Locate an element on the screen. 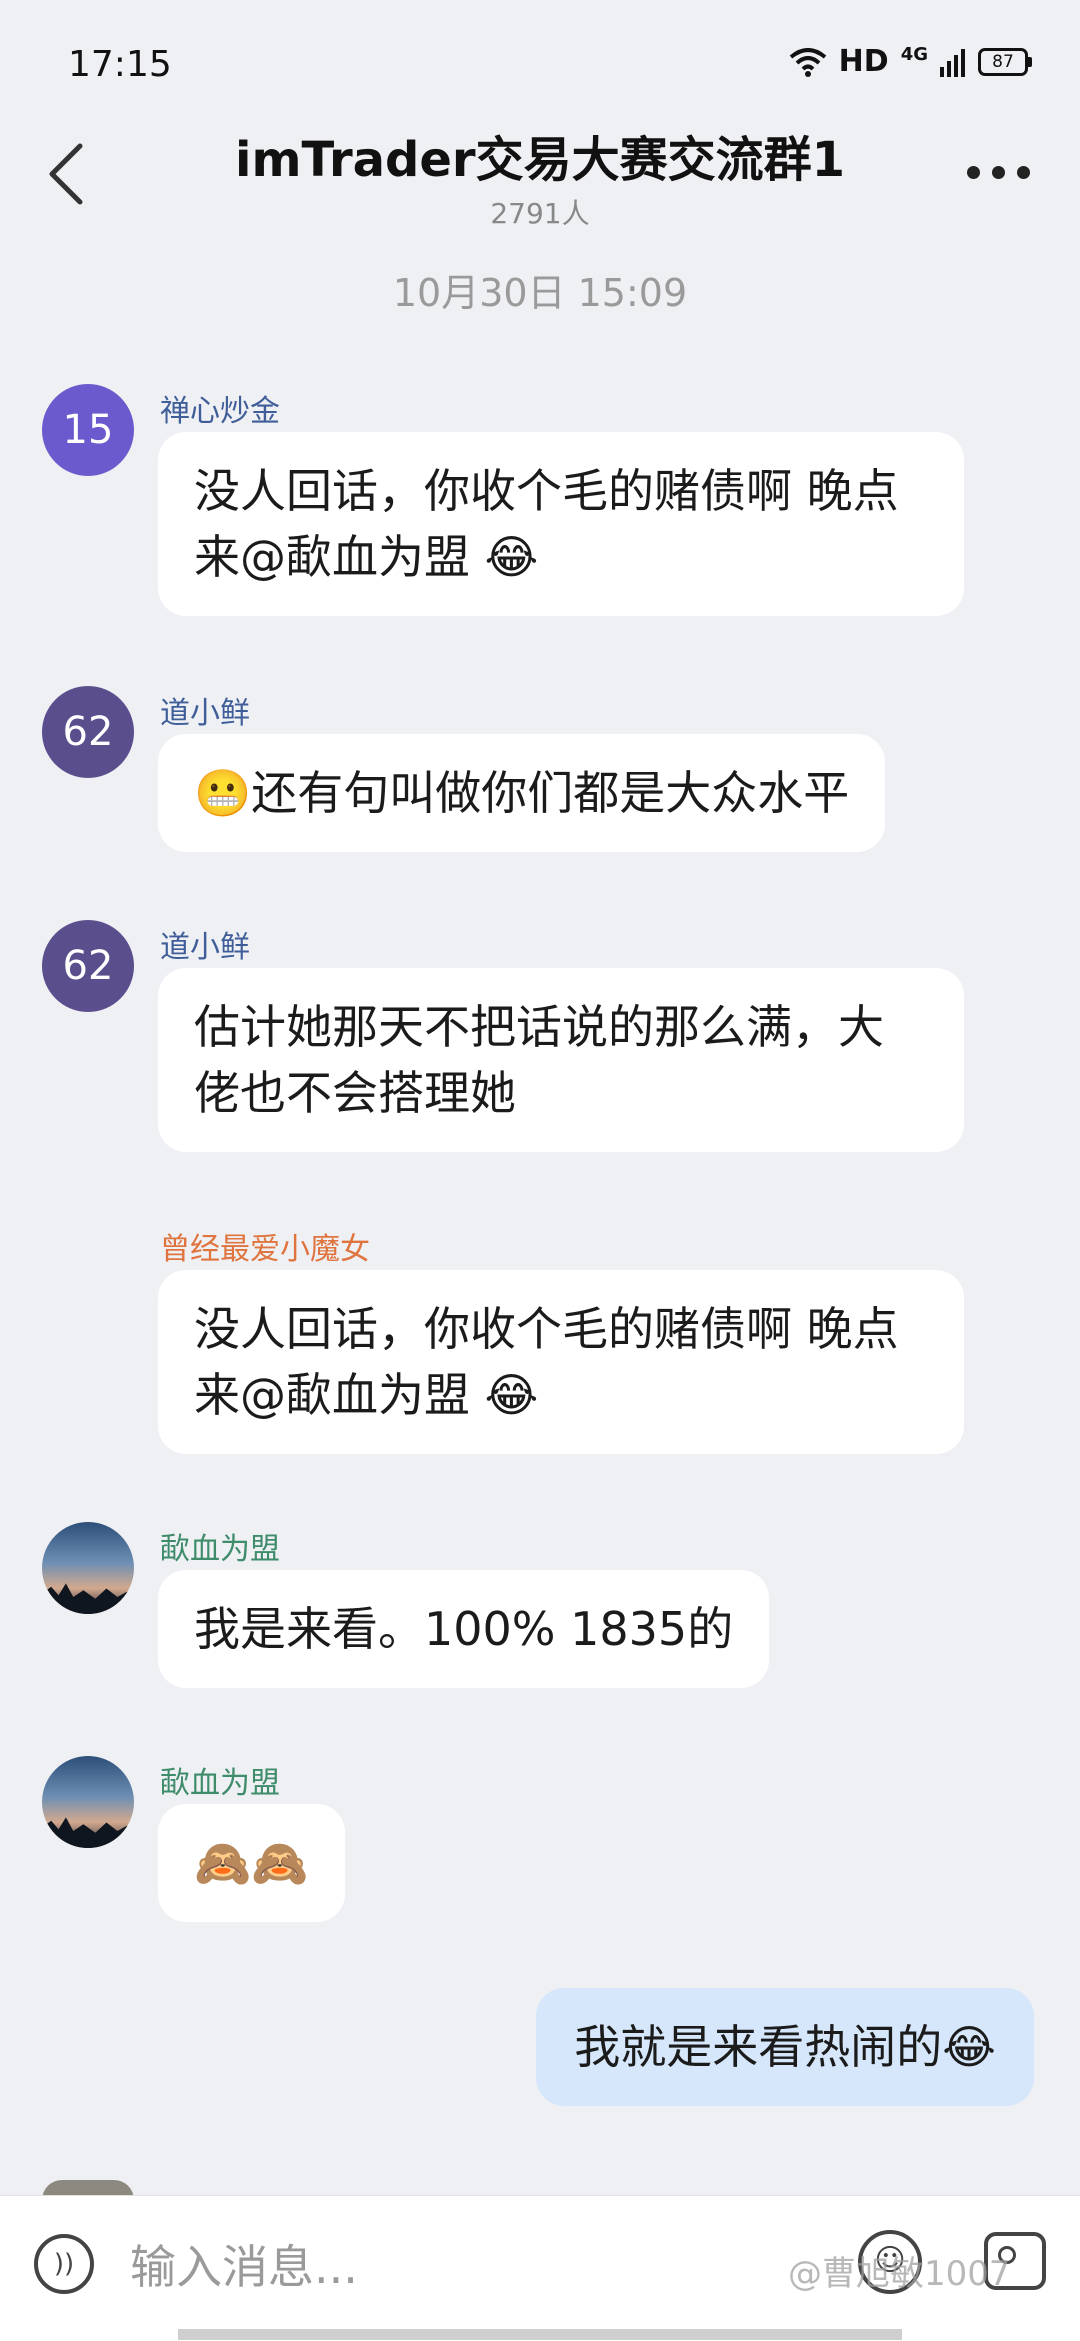  status-time: 17:15 is located at coordinates (120, 64).